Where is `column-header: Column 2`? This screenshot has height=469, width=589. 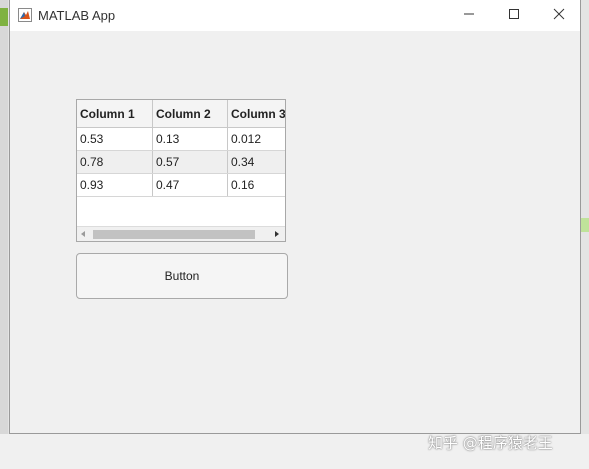
column-header: Column 2 is located at coordinates (190, 113).